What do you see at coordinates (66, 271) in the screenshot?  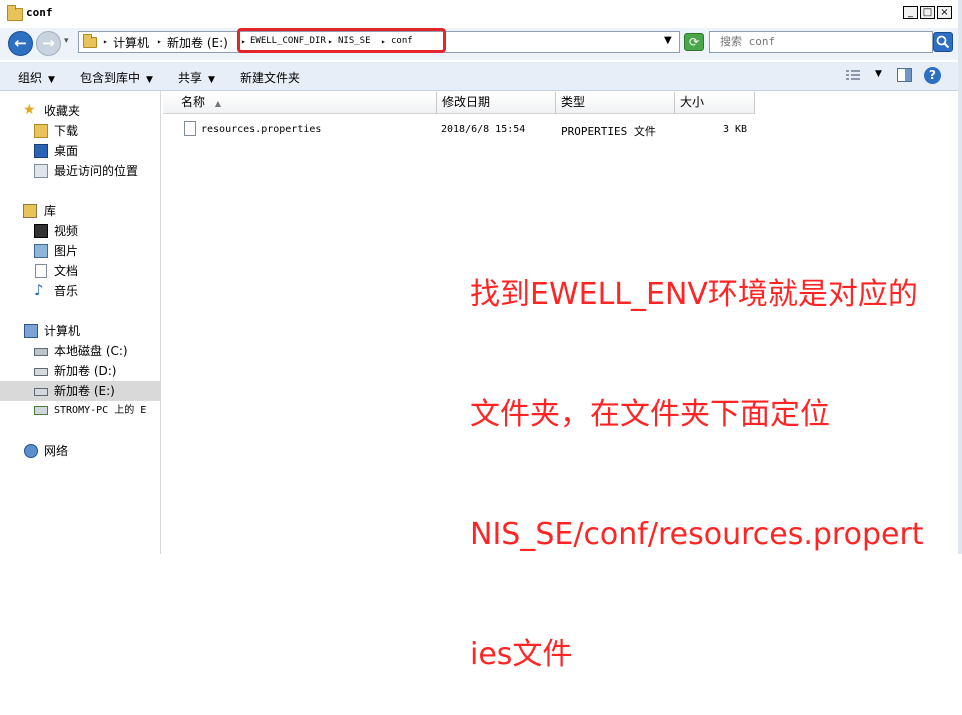 I see `nav-documents-label: 文档` at bounding box center [66, 271].